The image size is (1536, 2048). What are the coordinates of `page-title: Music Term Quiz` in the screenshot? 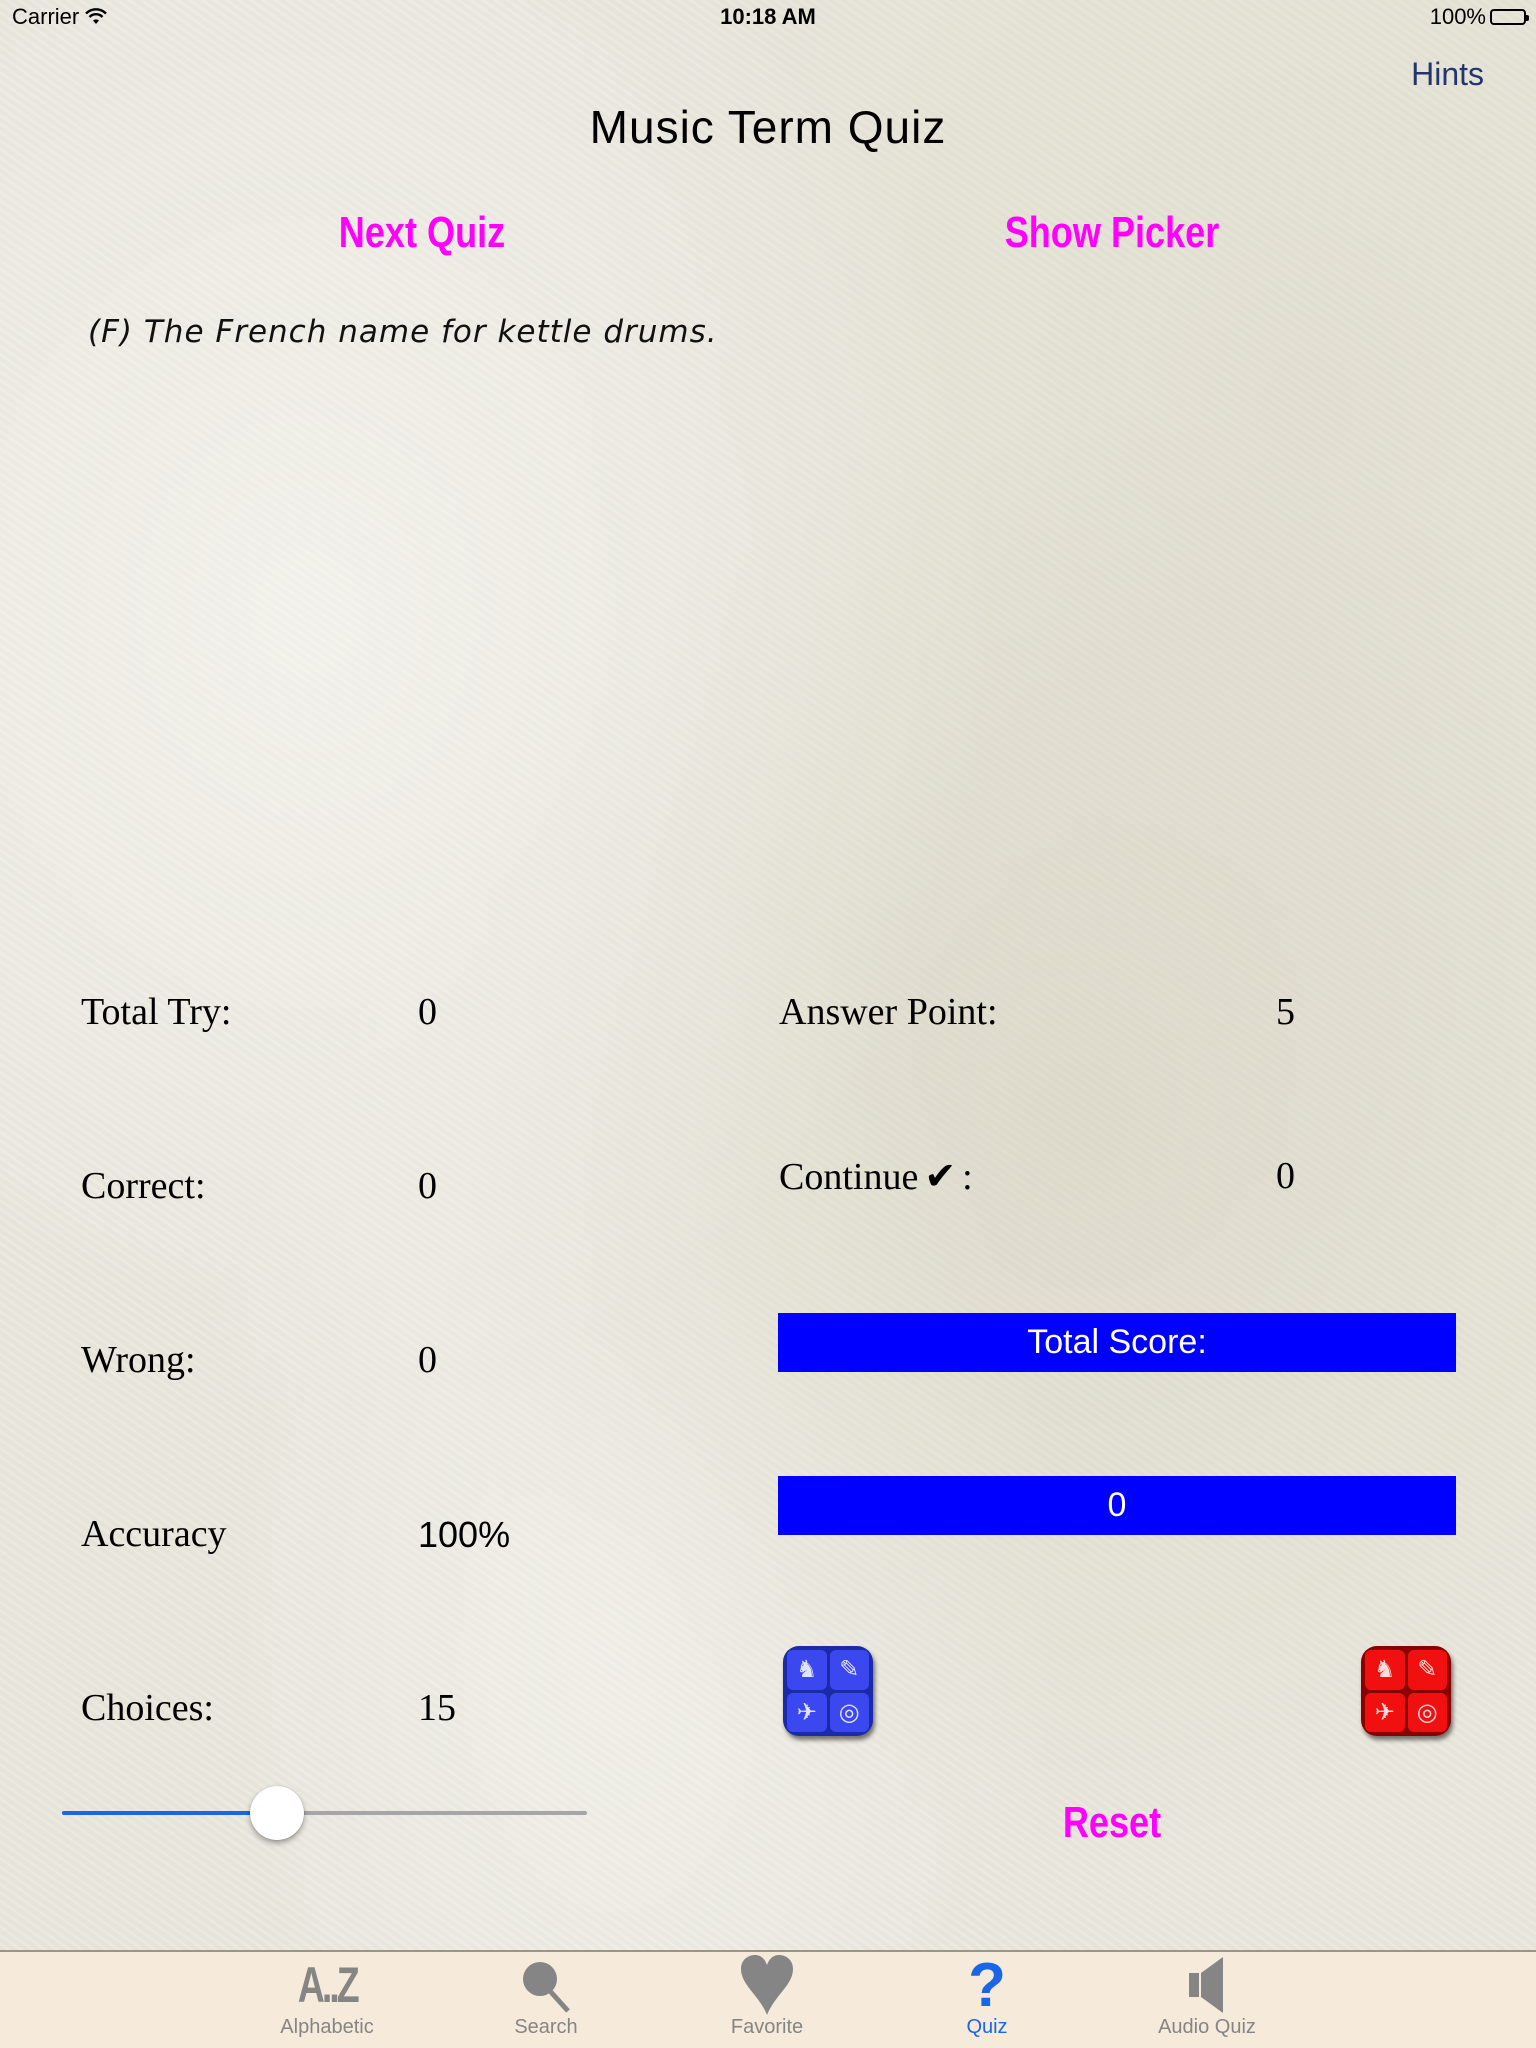 It's located at (768, 127).